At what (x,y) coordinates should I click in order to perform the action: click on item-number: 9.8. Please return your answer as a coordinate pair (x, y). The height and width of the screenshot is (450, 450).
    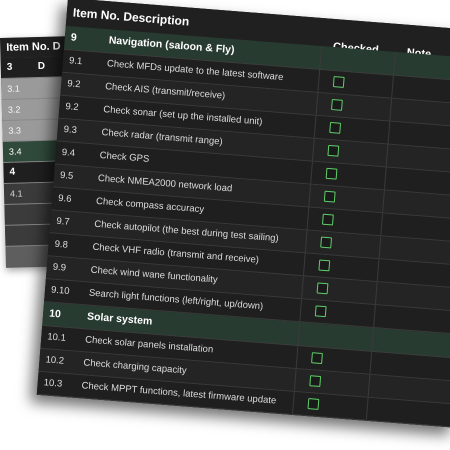
    Looking at the image, I should click on (61, 244).